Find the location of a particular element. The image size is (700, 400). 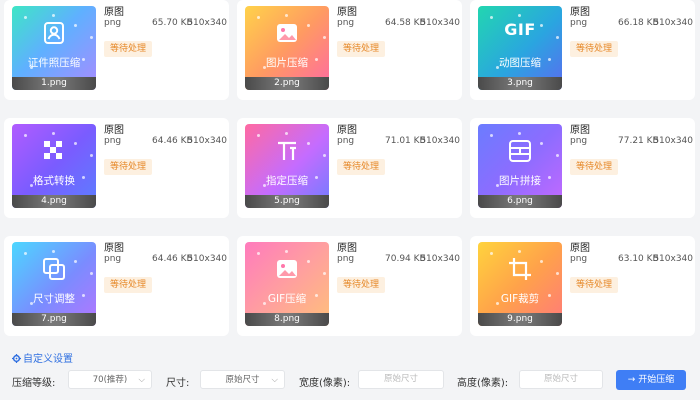

image-thumbnail: GIF压缩 8.png is located at coordinates (287, 284).